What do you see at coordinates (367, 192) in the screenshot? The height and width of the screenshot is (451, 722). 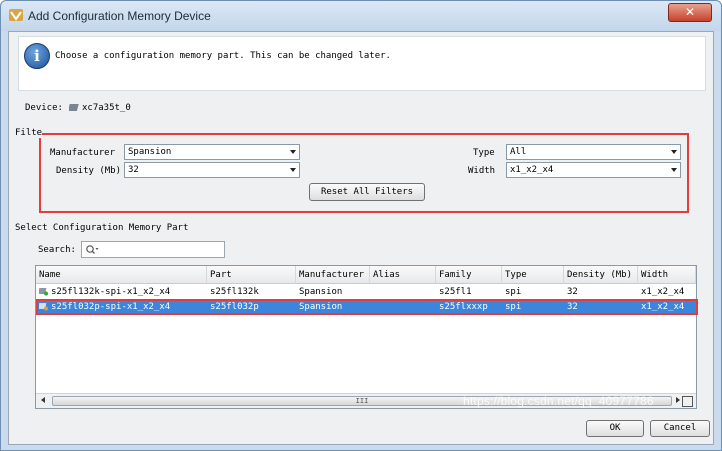 I see `reset-filters-button: Reset All Filters` at bounding box center [367, 192].